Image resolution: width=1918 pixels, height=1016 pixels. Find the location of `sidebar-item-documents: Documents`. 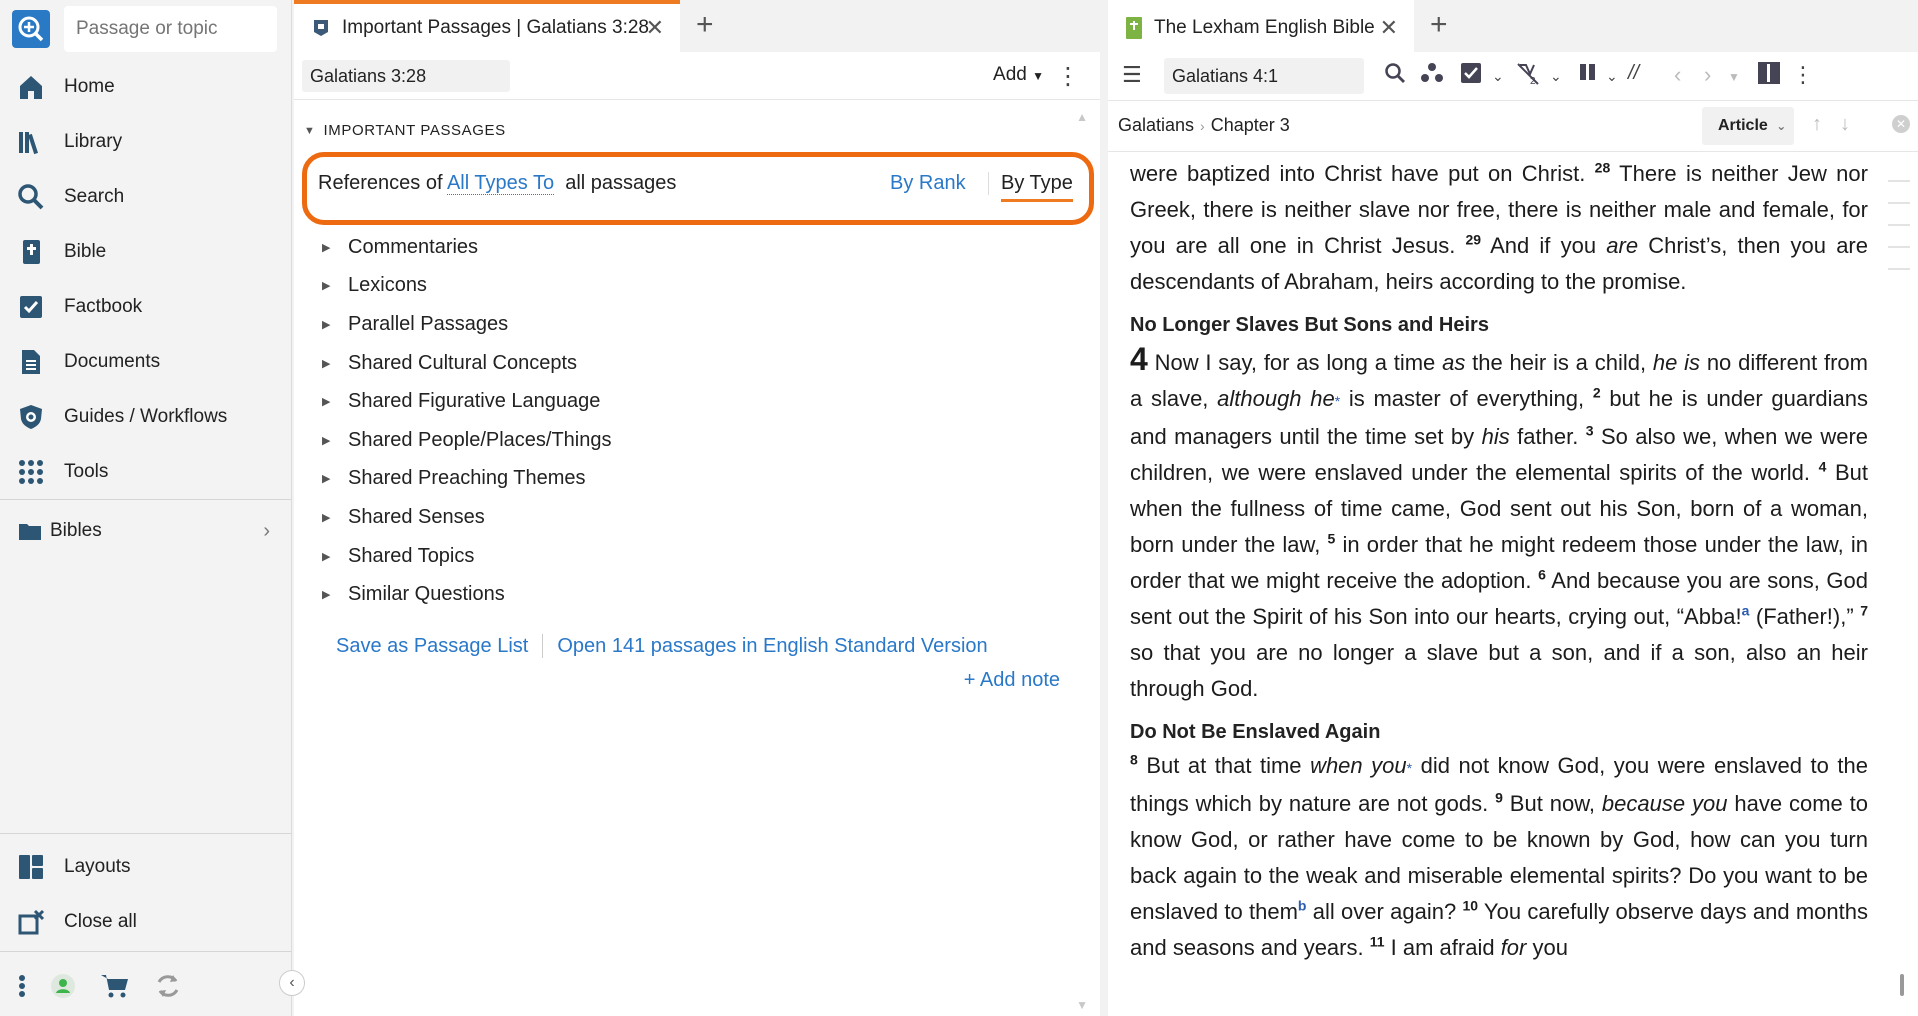

sidebar-item-documents: Documents is located at coordinates (146, 361).